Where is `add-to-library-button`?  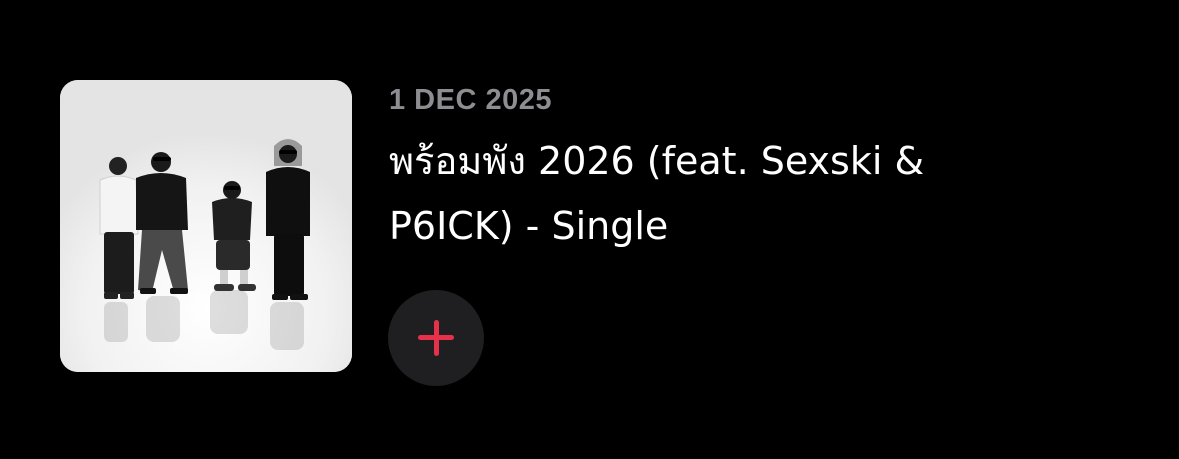 add-to-library-button is located at coordinates (436, 338).